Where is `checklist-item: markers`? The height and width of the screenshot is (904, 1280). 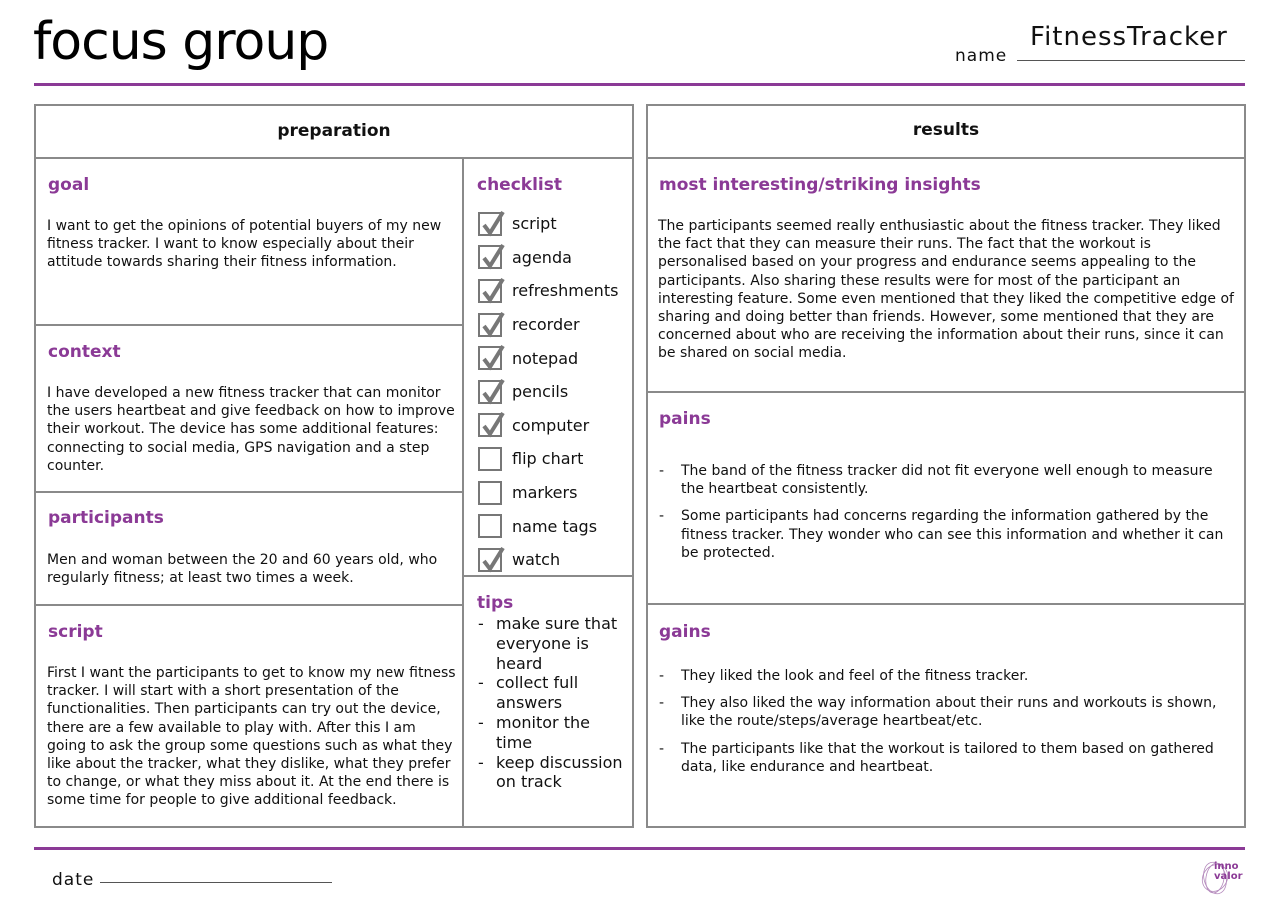
checklist-item: markers is located at coordinates (548, 493).